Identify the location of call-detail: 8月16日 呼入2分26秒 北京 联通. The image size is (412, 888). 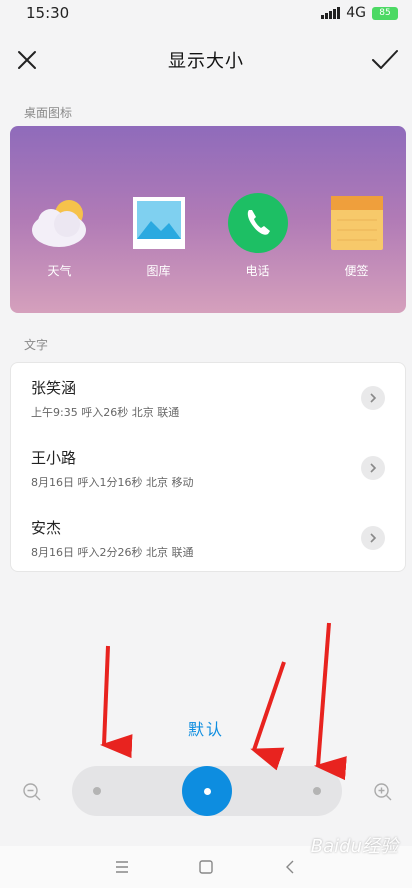
(112, 552).